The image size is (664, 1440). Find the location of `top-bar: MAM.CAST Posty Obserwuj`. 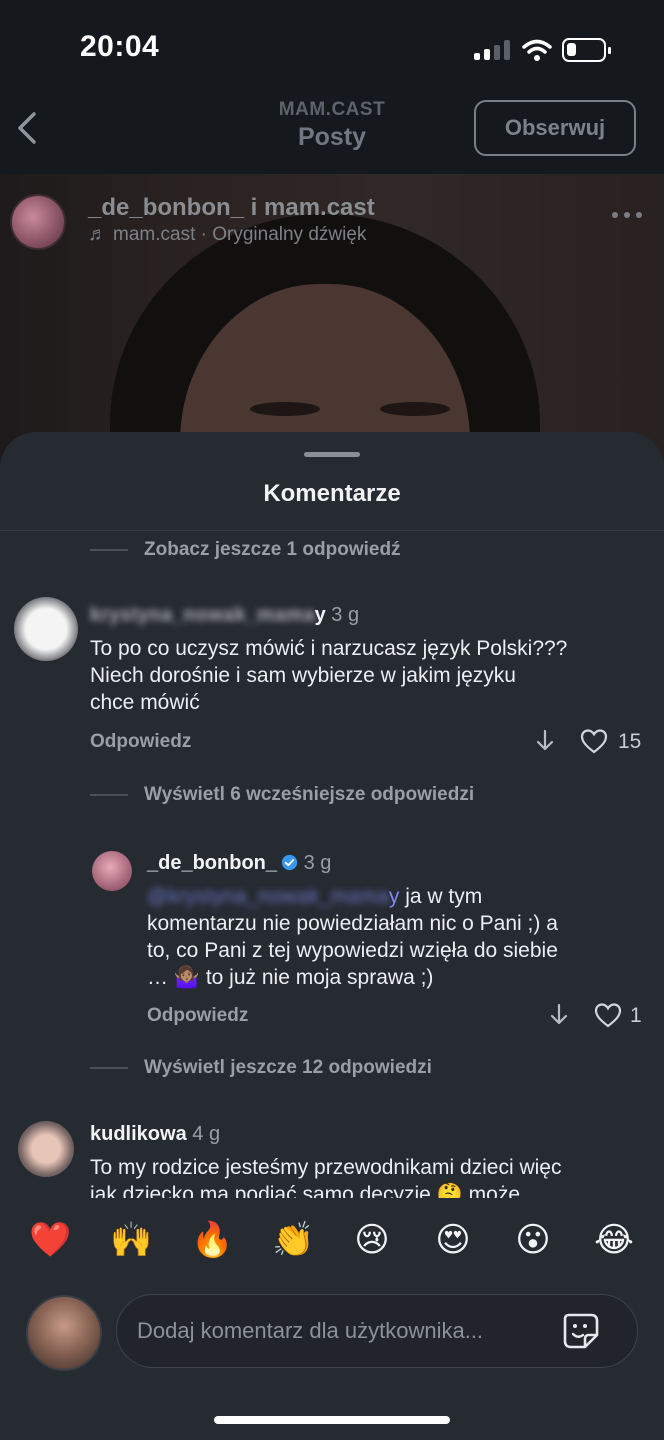

top-bar: MAM.CAST Posty Obserwuj is located at coordinates (332, 133).